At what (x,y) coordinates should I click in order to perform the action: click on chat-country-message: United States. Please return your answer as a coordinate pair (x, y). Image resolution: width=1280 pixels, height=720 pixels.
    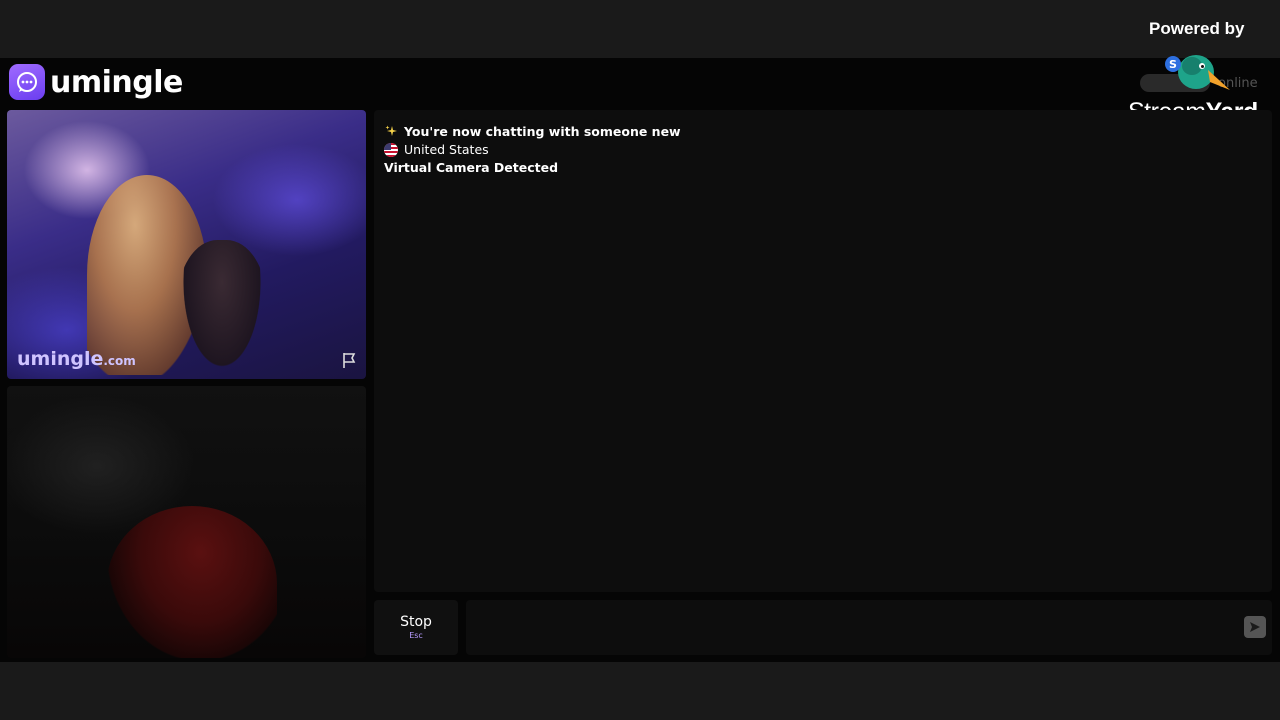
    Looking at the image, I should click on (436, 149).